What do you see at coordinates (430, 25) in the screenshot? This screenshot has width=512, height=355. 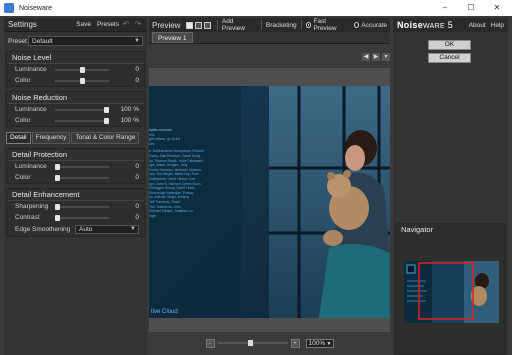 I see `brand-logo: Noiseware 5` at bounding box center [430, 25].